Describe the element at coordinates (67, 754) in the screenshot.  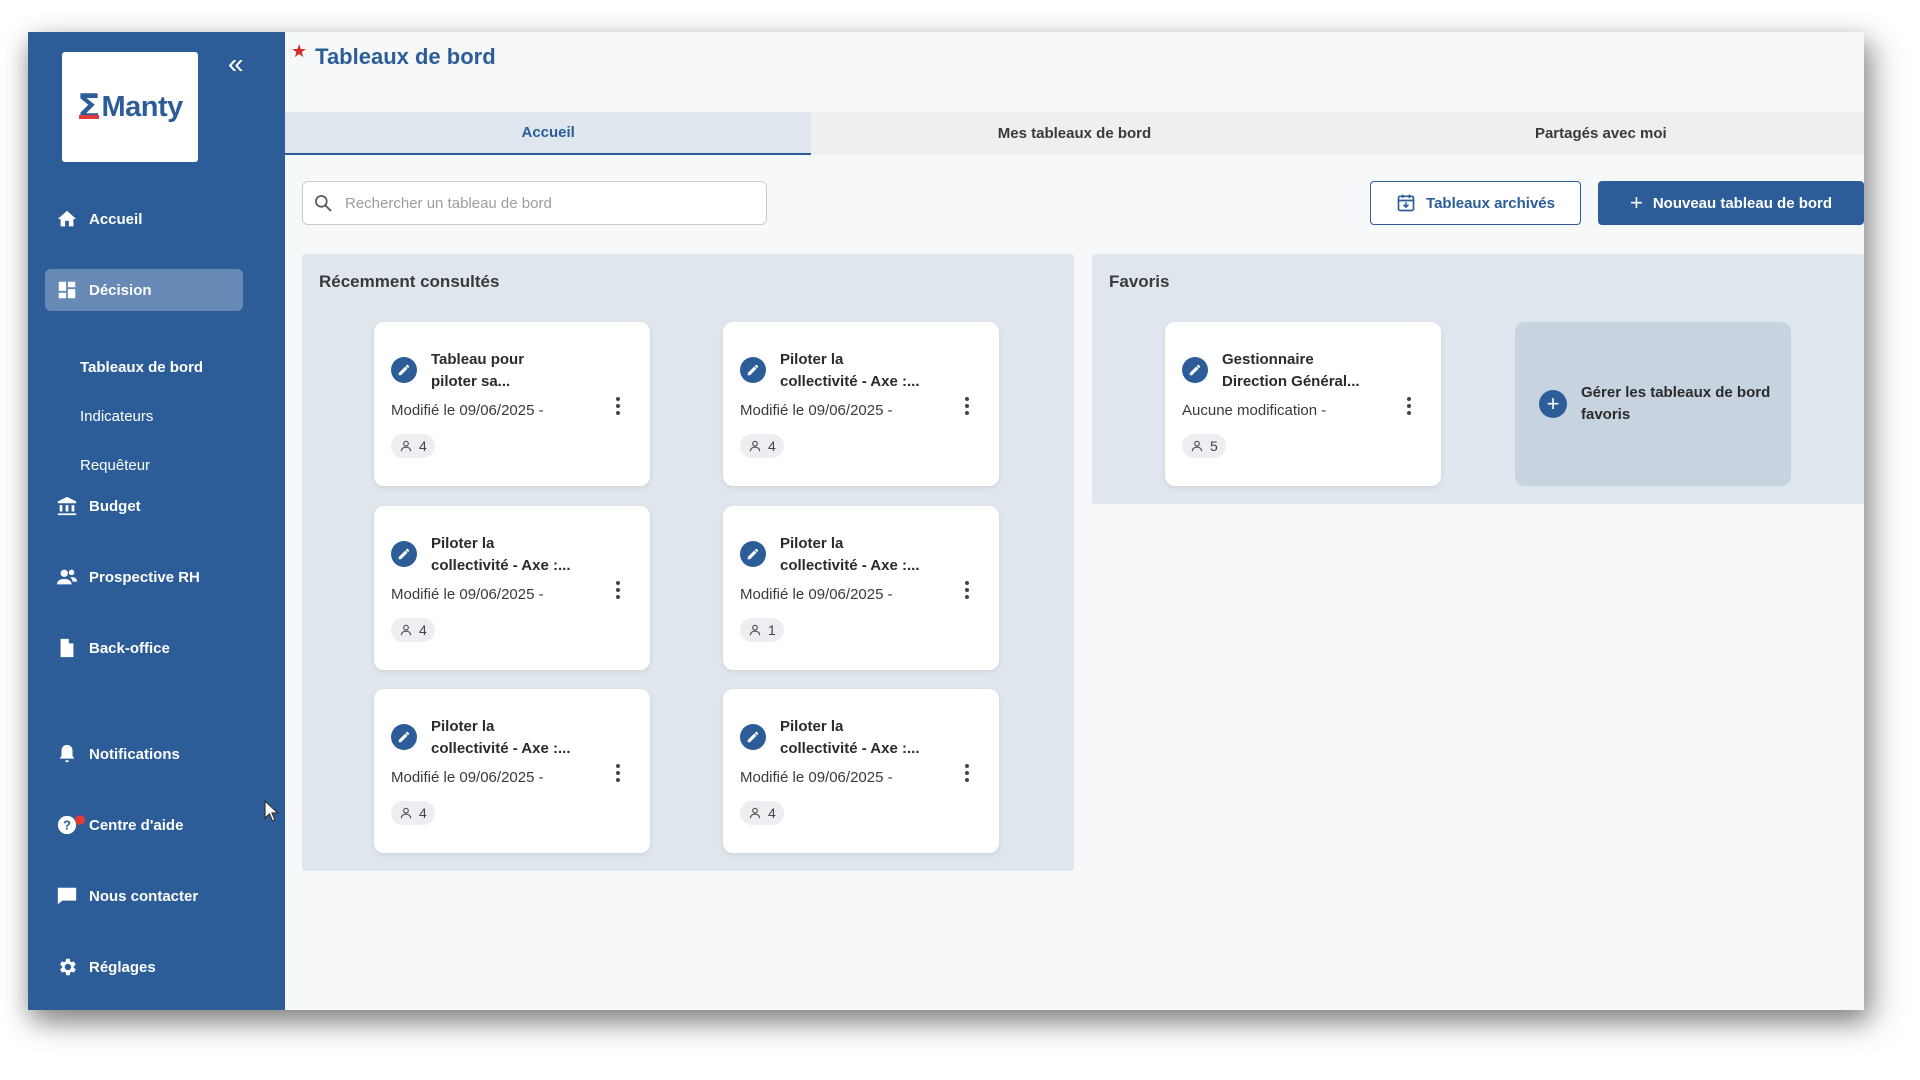
I see `bell-icon` at that location.